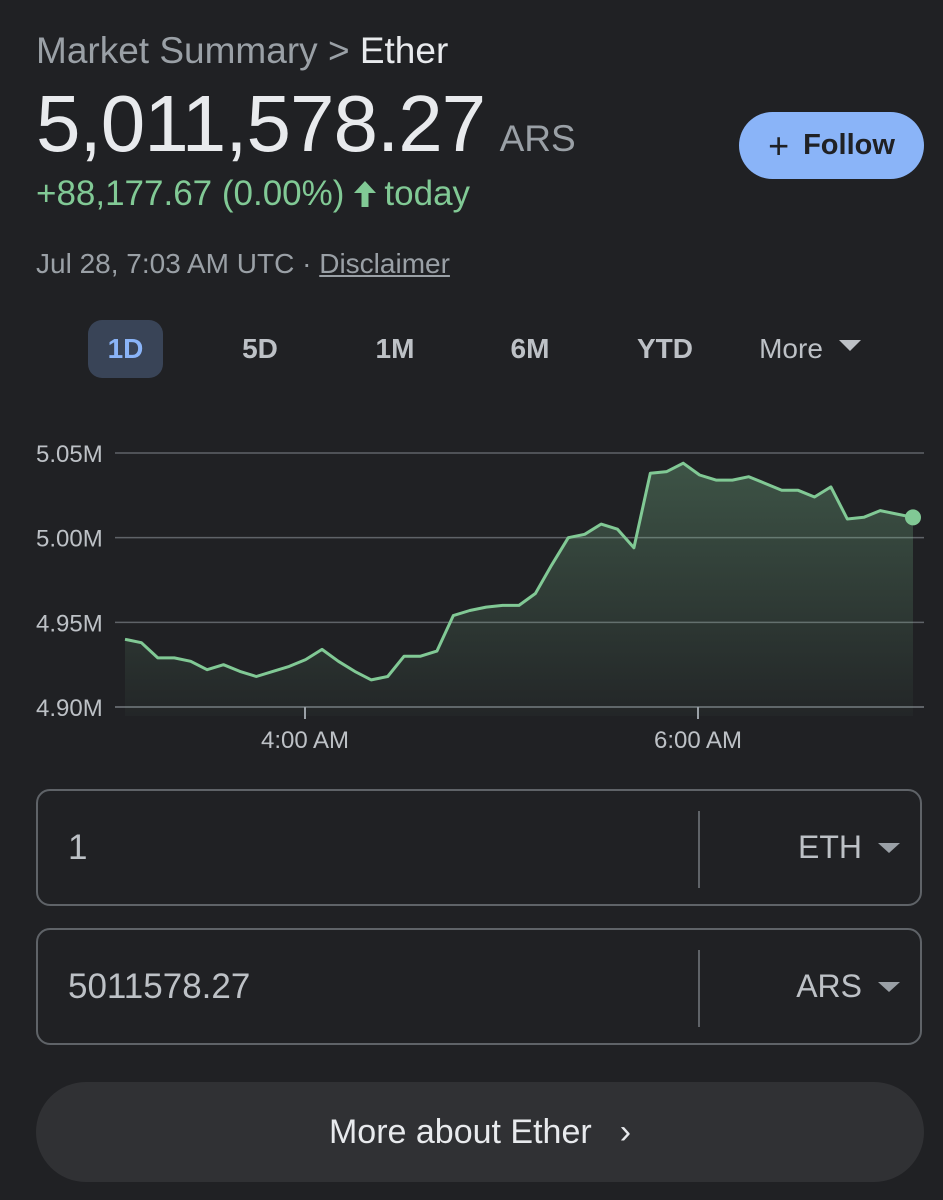  I want to click on more-about-button: More about Ether ›, so click(480, 1132).